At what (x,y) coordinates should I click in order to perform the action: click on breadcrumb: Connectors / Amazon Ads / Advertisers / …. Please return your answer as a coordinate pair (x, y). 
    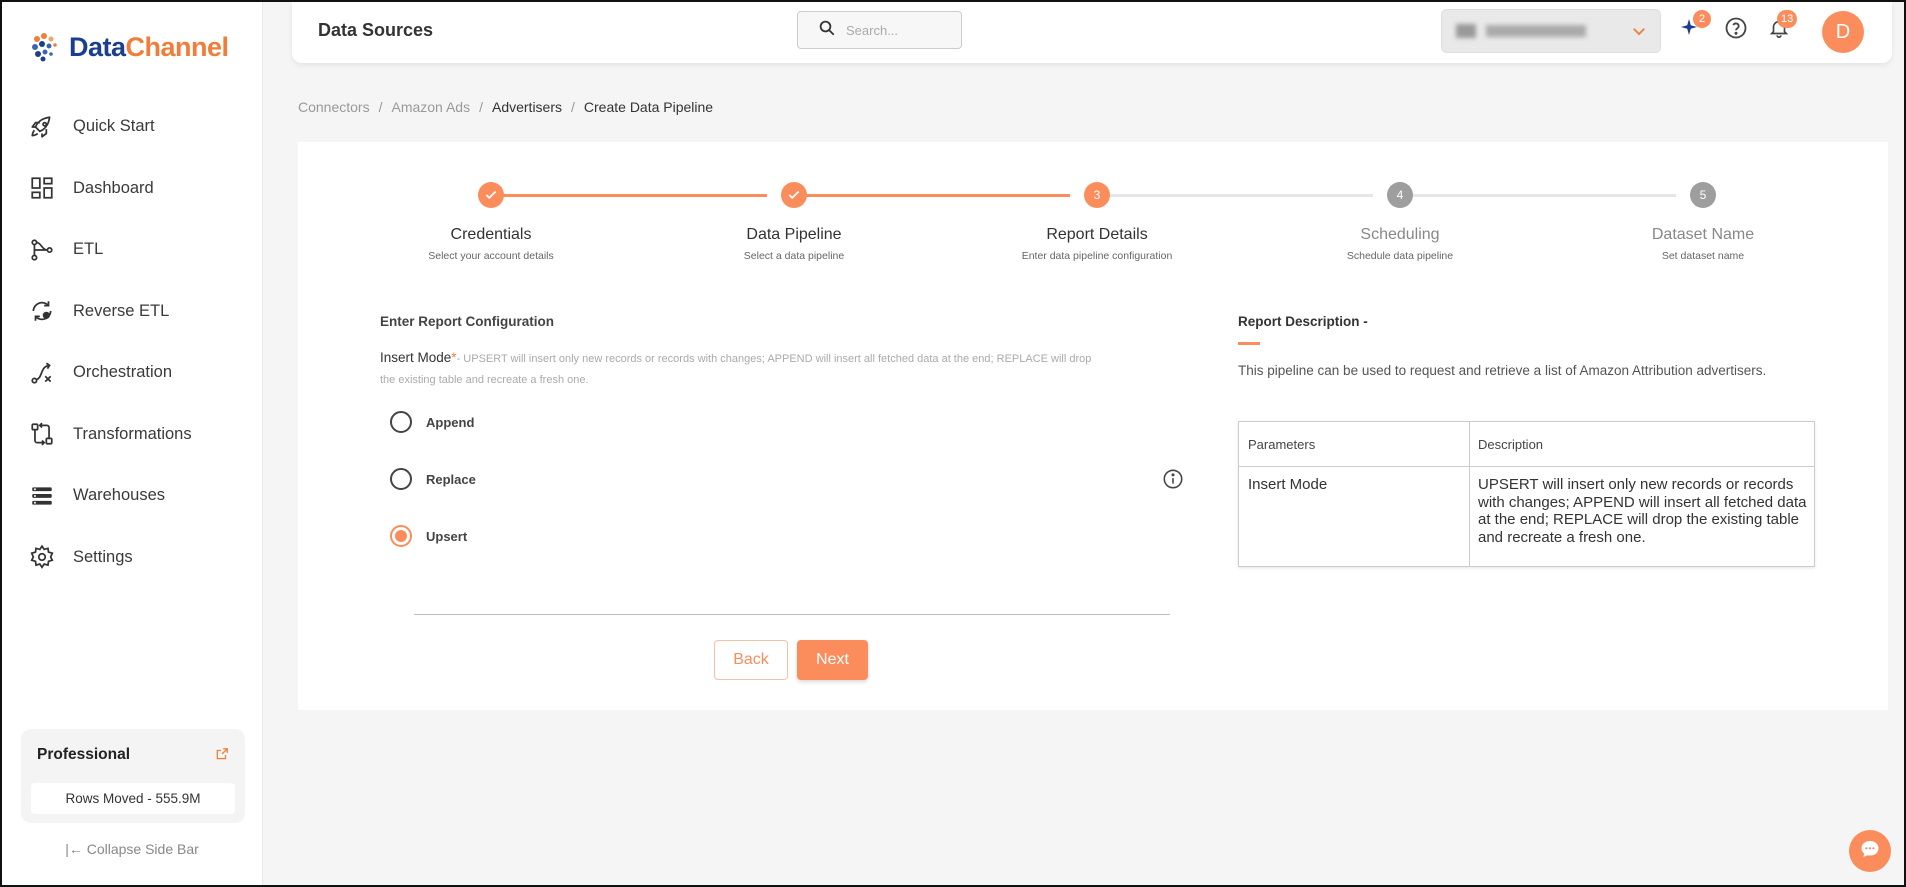
    Looking at the image, I should click on (505, 107).